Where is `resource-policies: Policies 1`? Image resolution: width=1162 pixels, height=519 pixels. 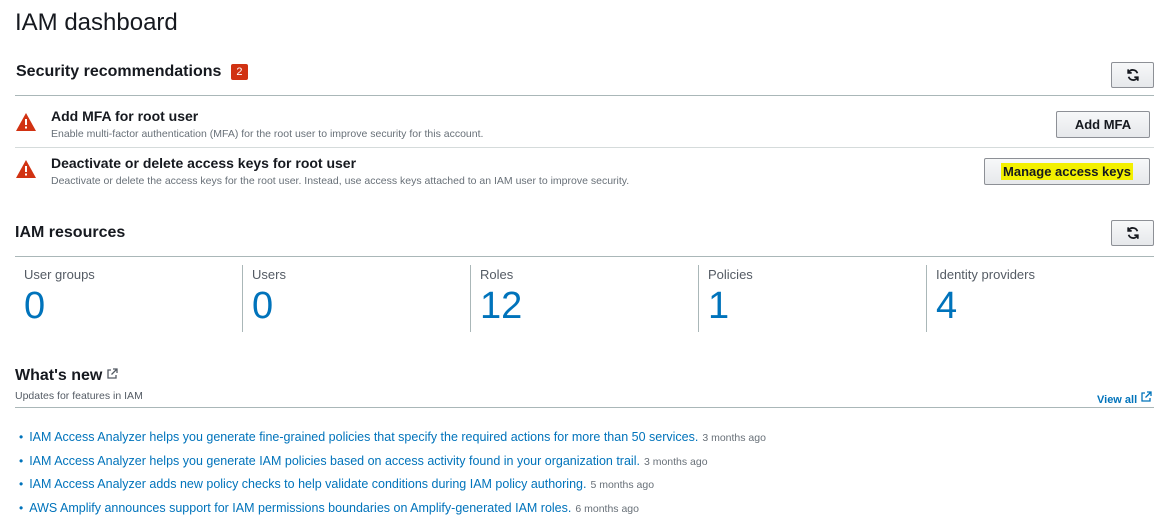
resource-policies: Policies 1 is located at coordinates (813, 298).